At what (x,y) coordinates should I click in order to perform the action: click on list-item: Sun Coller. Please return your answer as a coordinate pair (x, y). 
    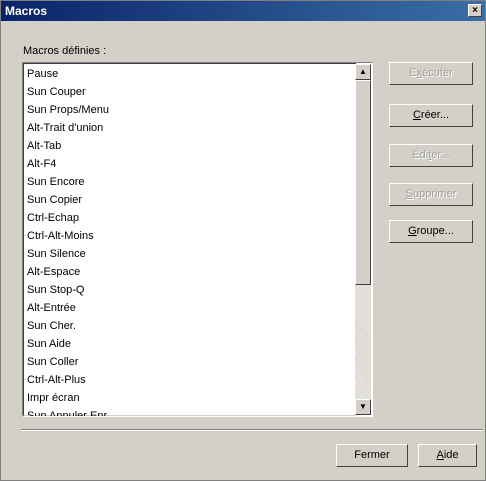
    Looking at the image, I should click on (52, 362).